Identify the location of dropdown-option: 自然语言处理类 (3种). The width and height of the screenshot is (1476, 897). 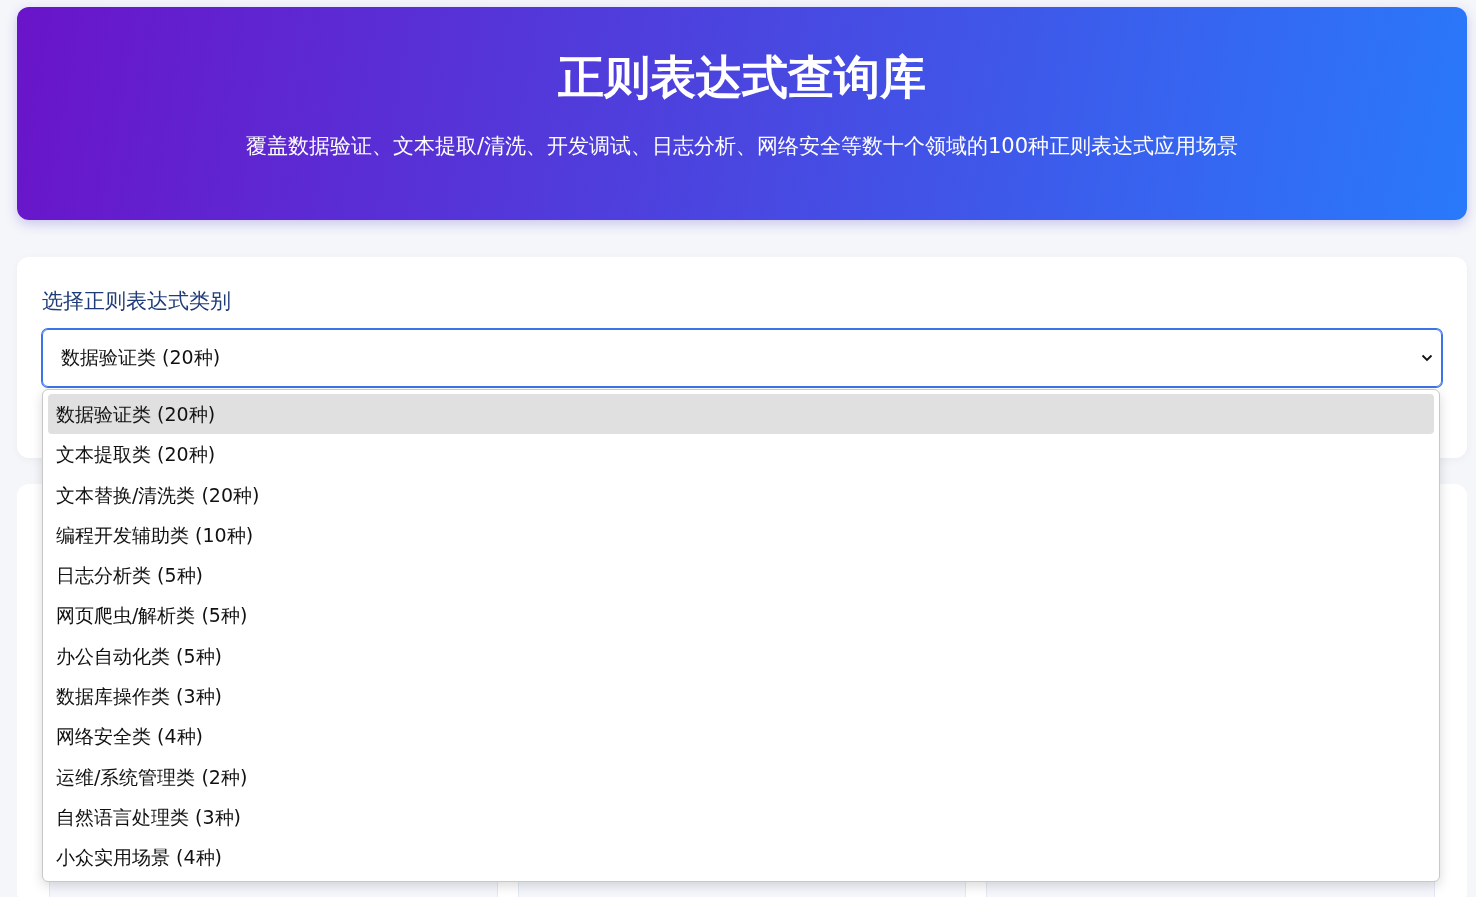
(741, 817).